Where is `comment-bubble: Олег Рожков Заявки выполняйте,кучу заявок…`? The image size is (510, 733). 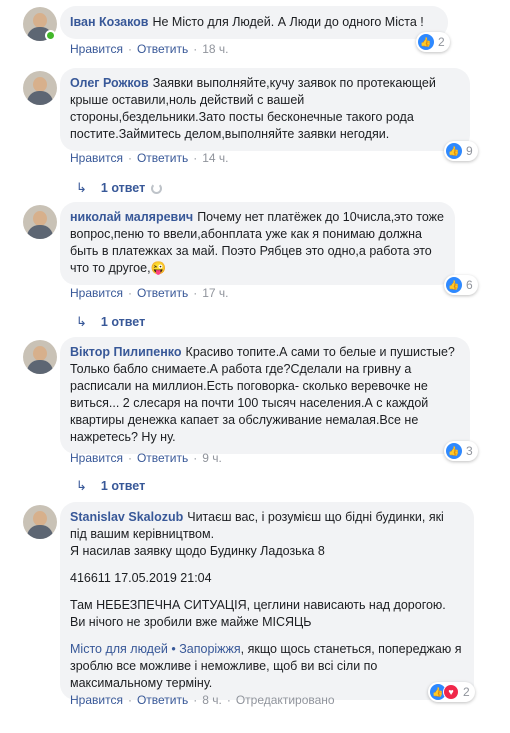
comment-bubble: Олег Рожков Заявки выполняйте,кучу заявок… is located at coordinates (265, 109).